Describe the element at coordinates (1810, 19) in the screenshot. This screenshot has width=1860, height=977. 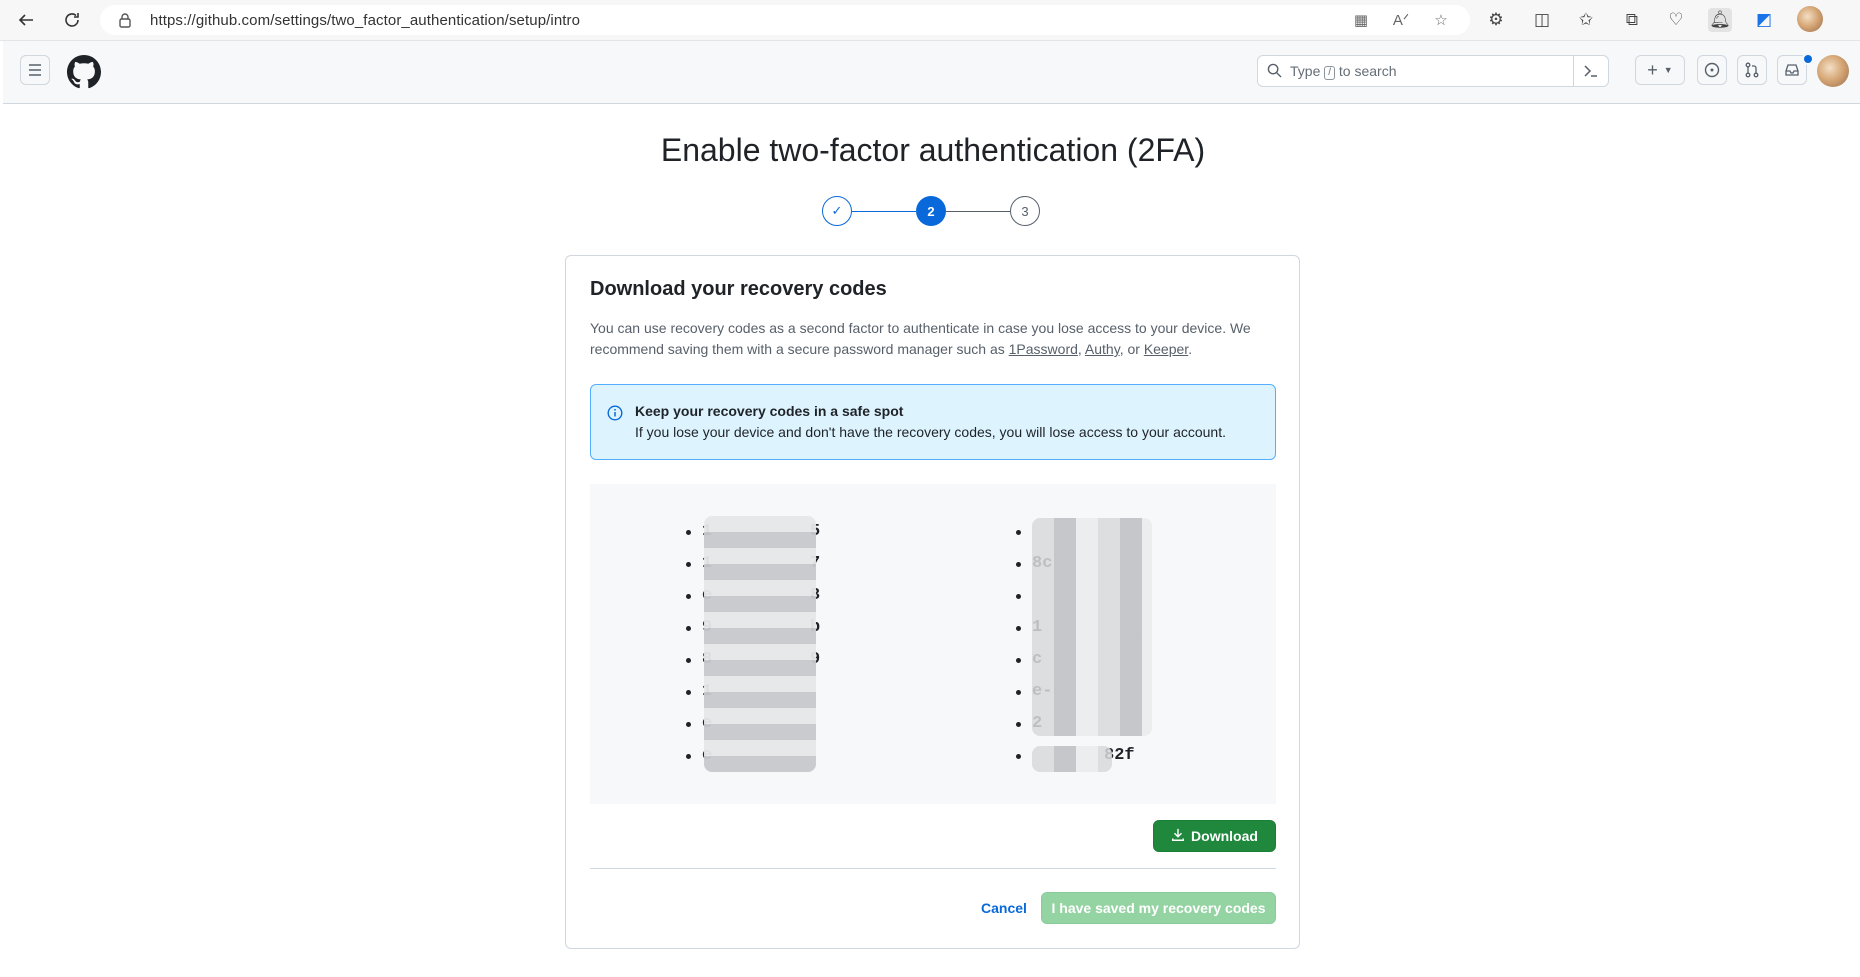
I see `browser-profile-avatar` at that location.